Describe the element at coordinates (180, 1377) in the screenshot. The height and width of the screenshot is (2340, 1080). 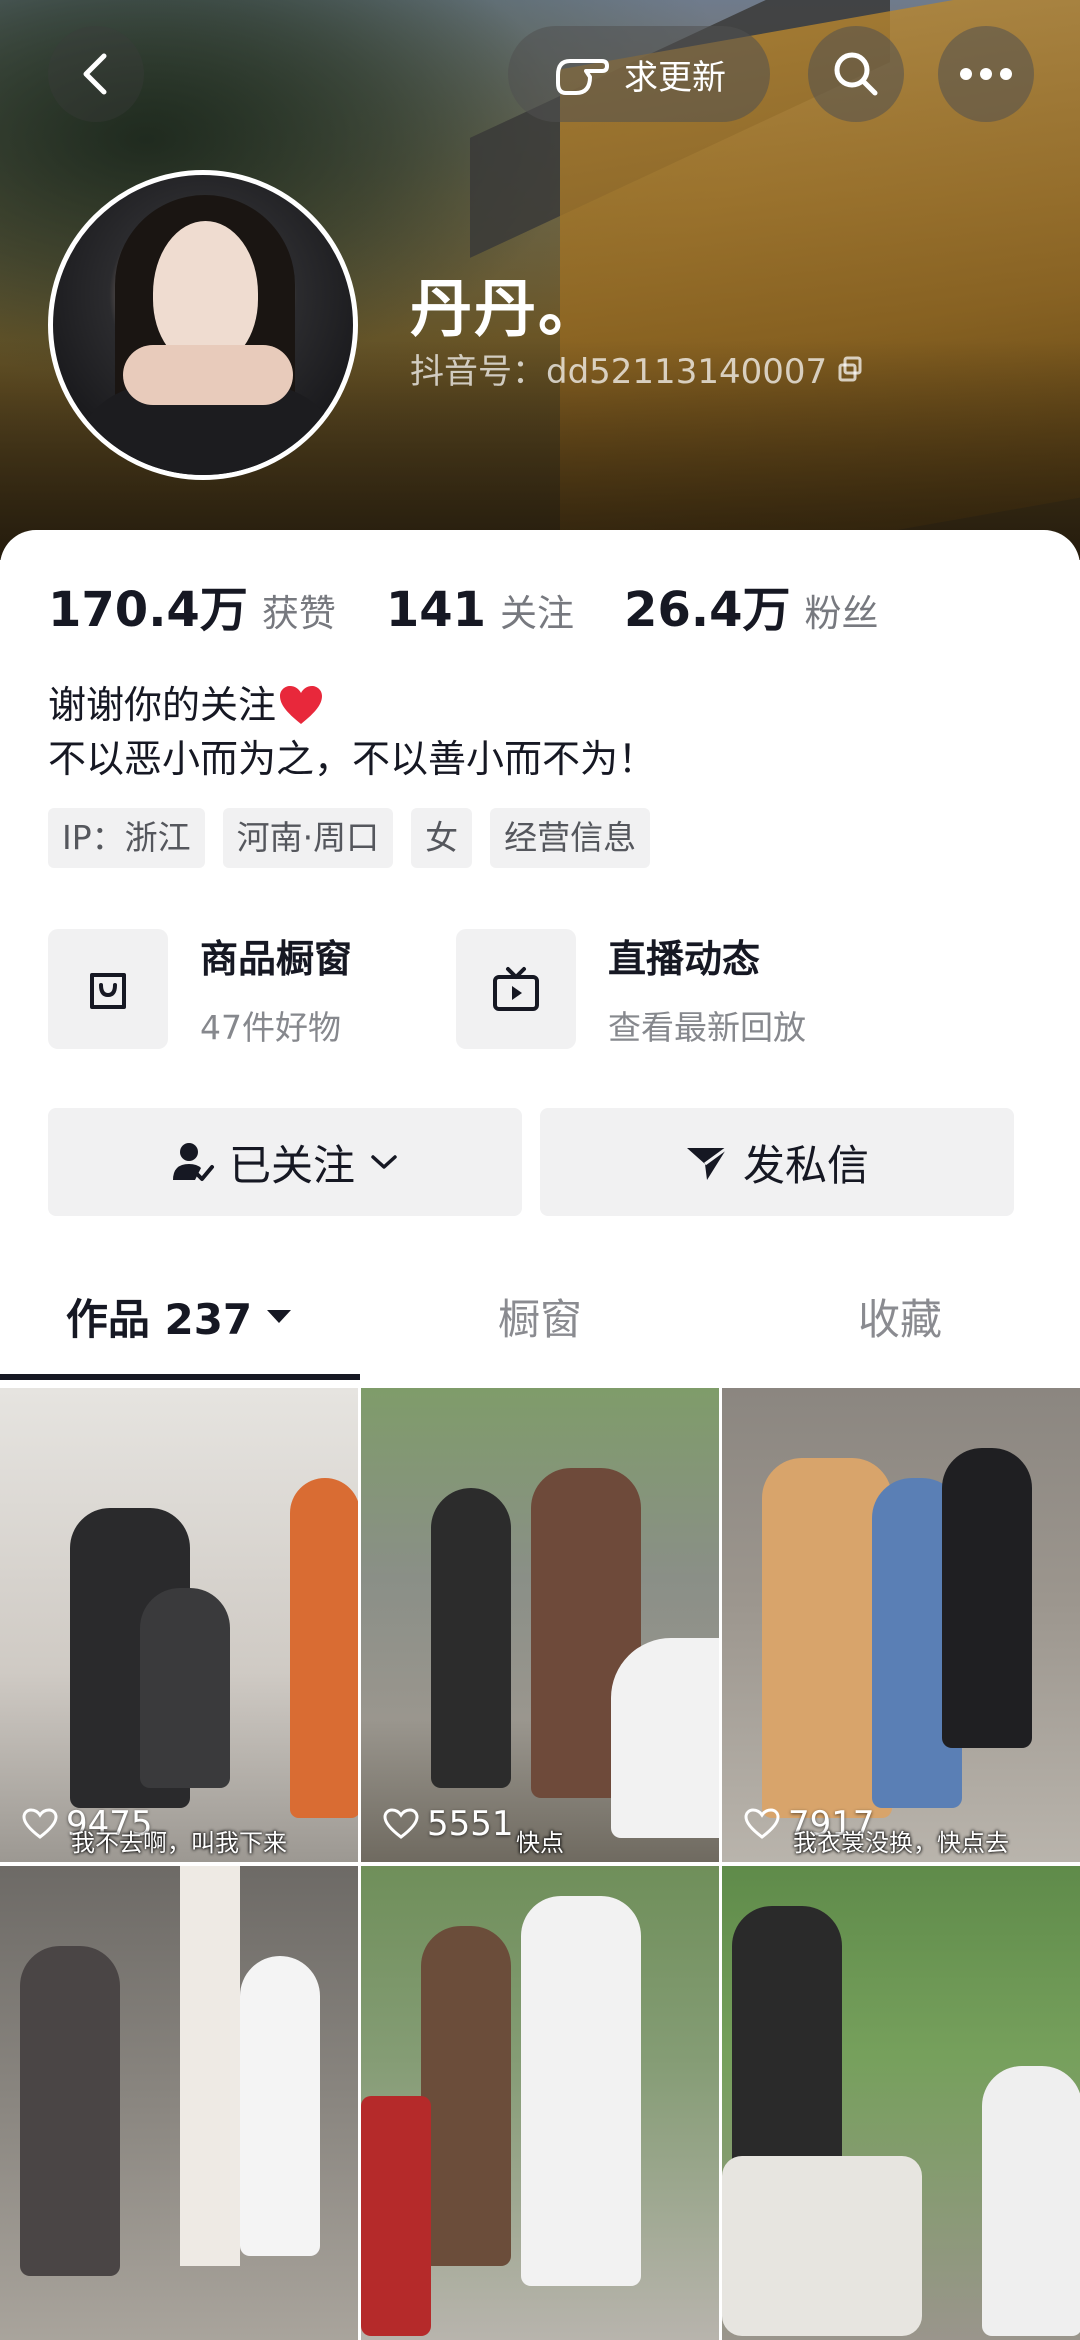
I see `active-tab-indicator` at that location.